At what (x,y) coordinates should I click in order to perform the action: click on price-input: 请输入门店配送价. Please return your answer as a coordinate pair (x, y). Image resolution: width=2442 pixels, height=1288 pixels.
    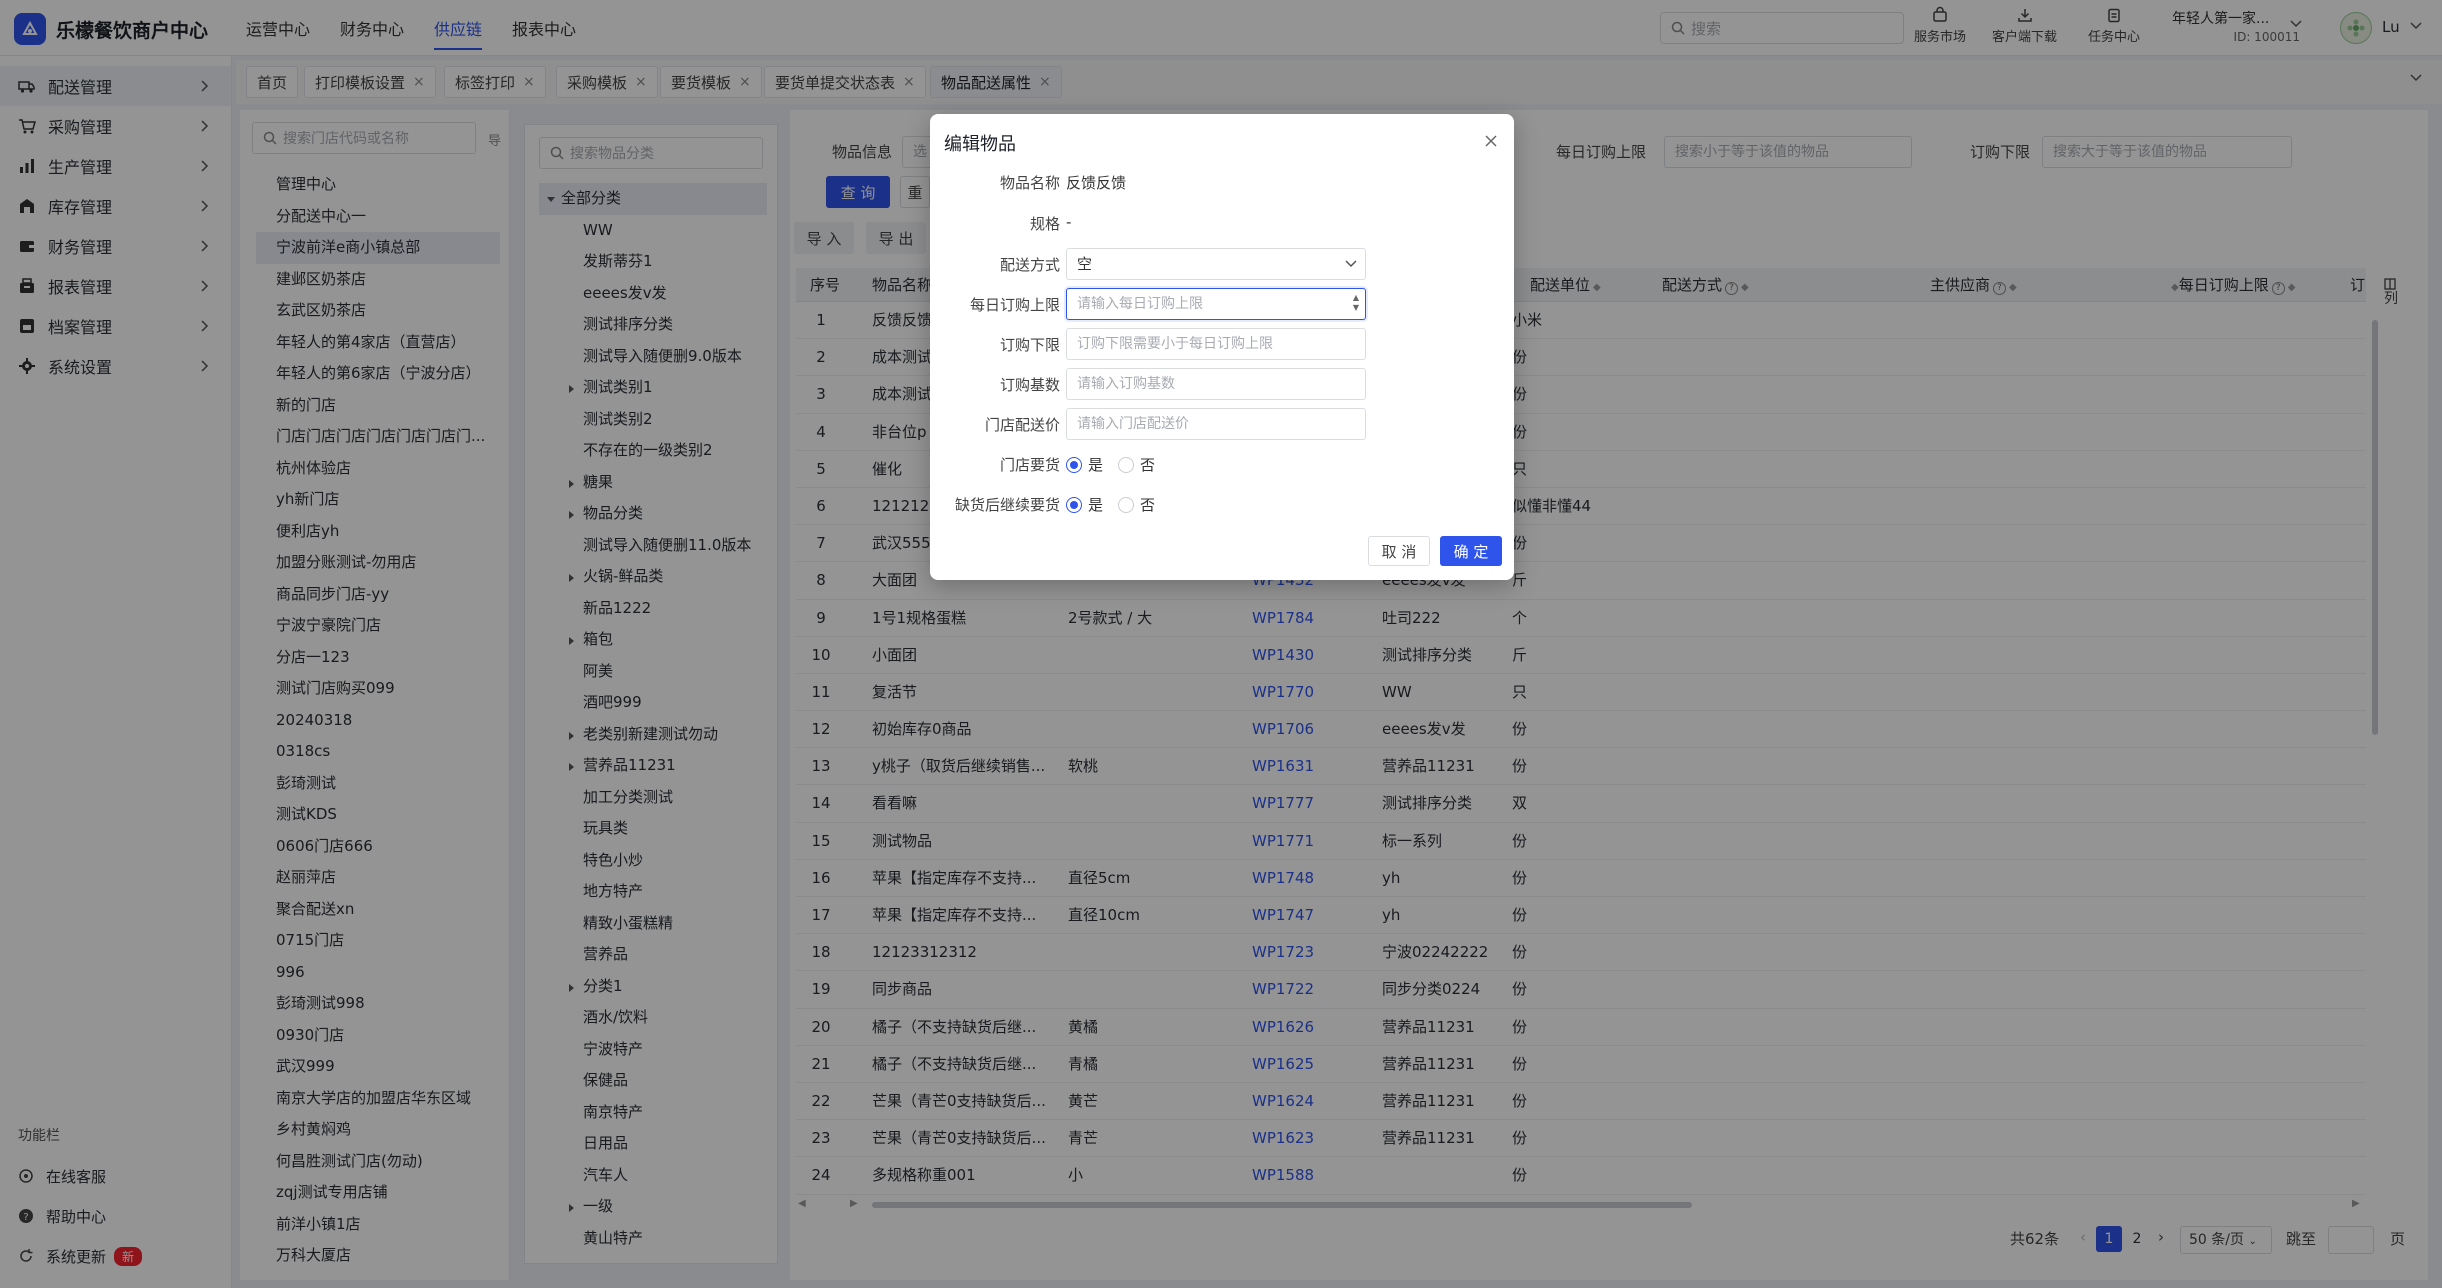
    Looking at the image, I should click on (1216, 424).